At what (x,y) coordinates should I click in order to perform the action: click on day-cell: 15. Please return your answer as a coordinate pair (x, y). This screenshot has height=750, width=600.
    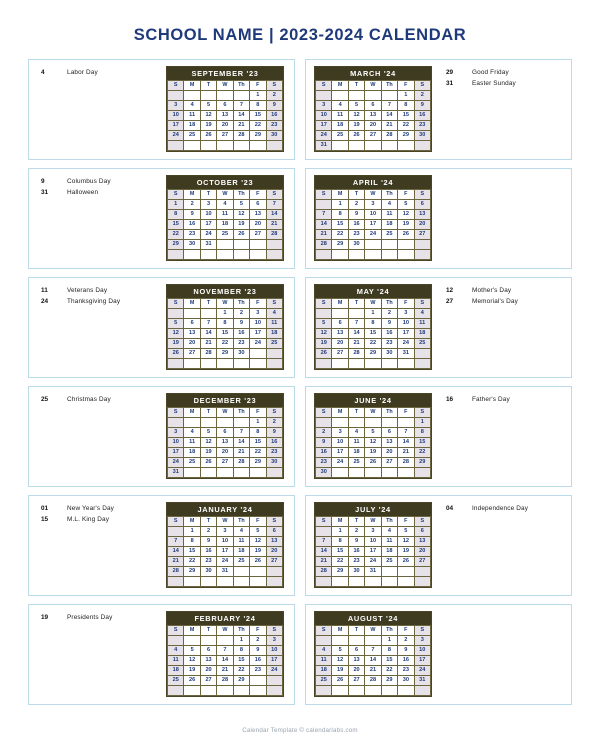
    Looking at the image, I should click on (422, 442).